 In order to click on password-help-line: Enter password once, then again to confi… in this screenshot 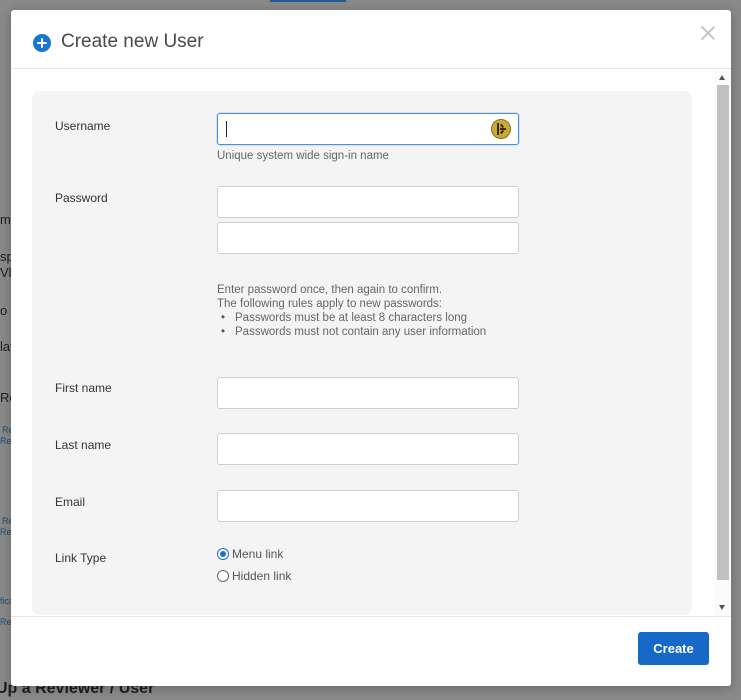, I will do `click(330, 290)`.